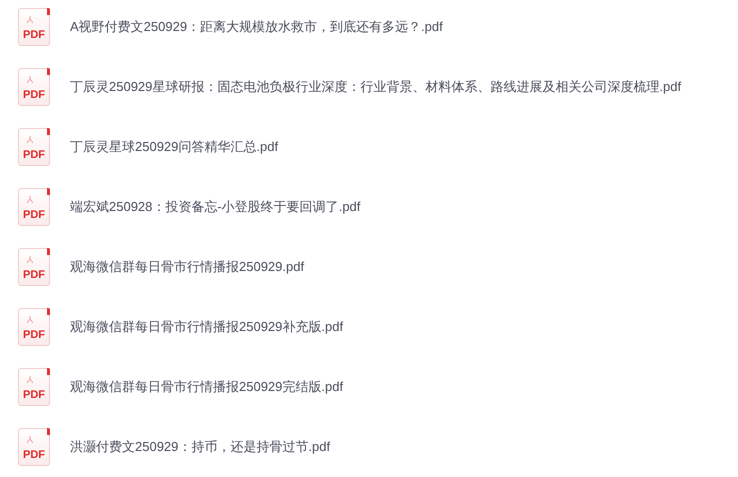 This screenshot has height=477, width=738. What do you see at coordinates (256, 27) in the screenshot?
I see `file-name: A视野付费文250929：距离大规模放水救市，到底还有多远？.pdf` at bounding box center [256, 27].